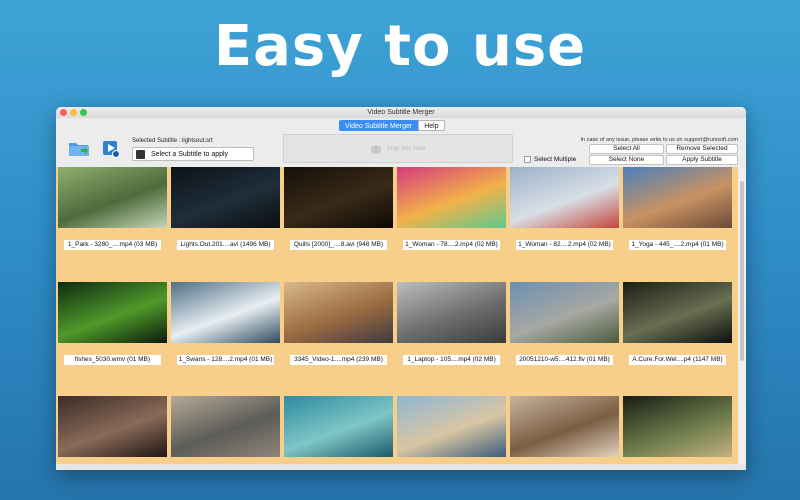  Describe the element at coordinates (400, 46) in the screenshot. I see `hero-title: Easy to use` at that location.